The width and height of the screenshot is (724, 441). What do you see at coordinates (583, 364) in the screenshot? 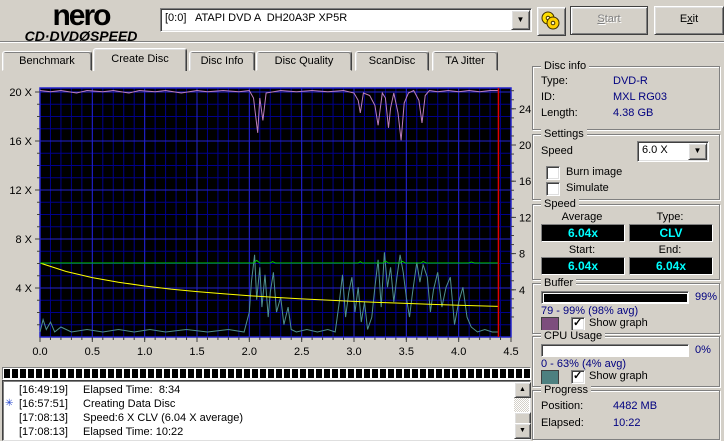
I see `cpu-usage-range: 0 - 63% (4% avg)` at bounding box center [583, 364].